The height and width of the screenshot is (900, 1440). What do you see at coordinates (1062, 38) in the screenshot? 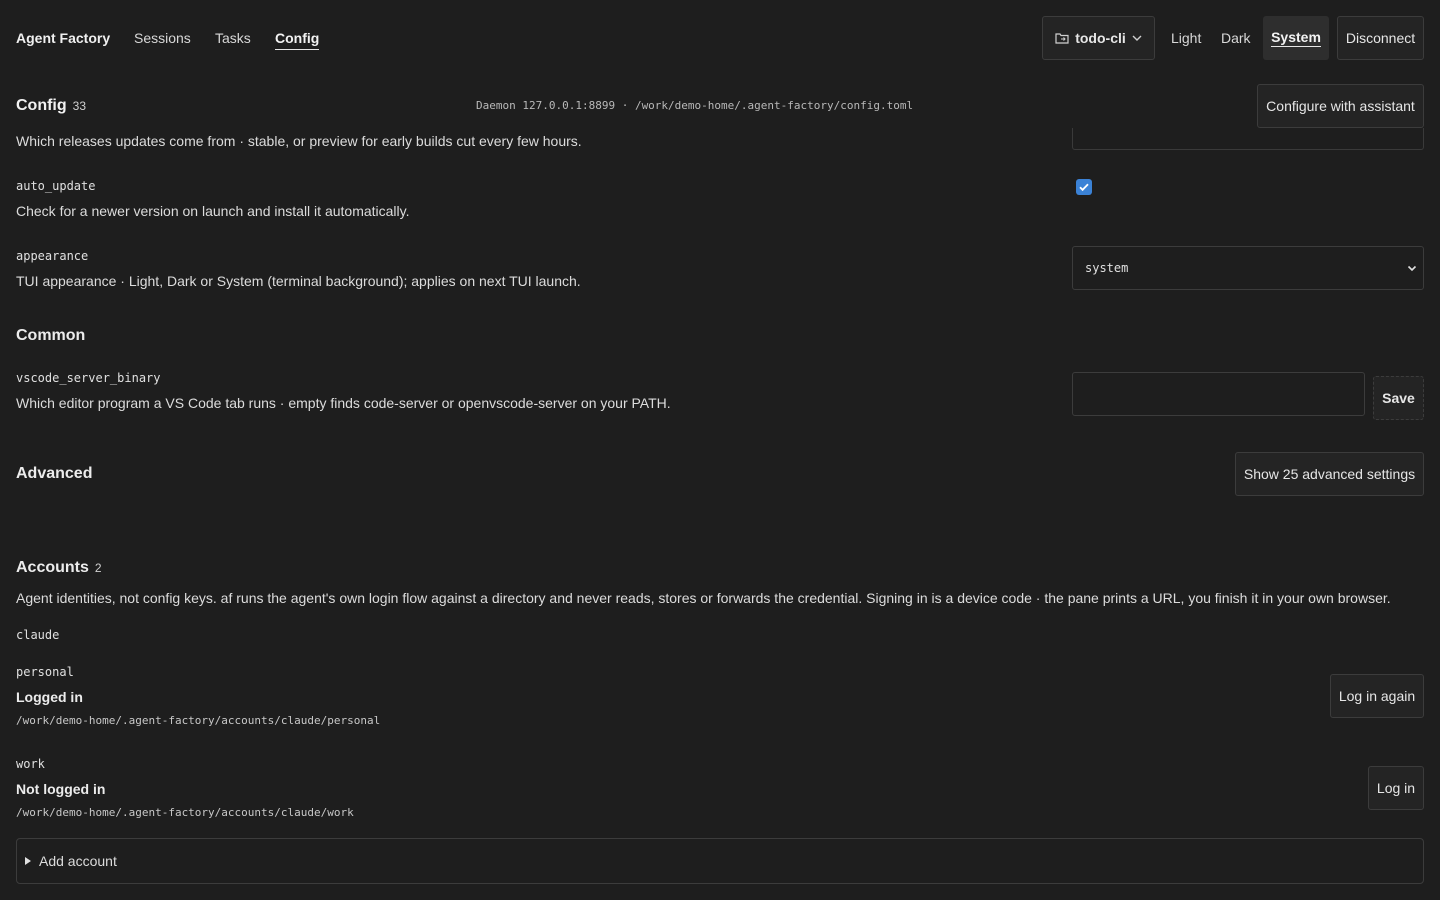
I see `folder-link-icon` at bounding box center [1062, 38].